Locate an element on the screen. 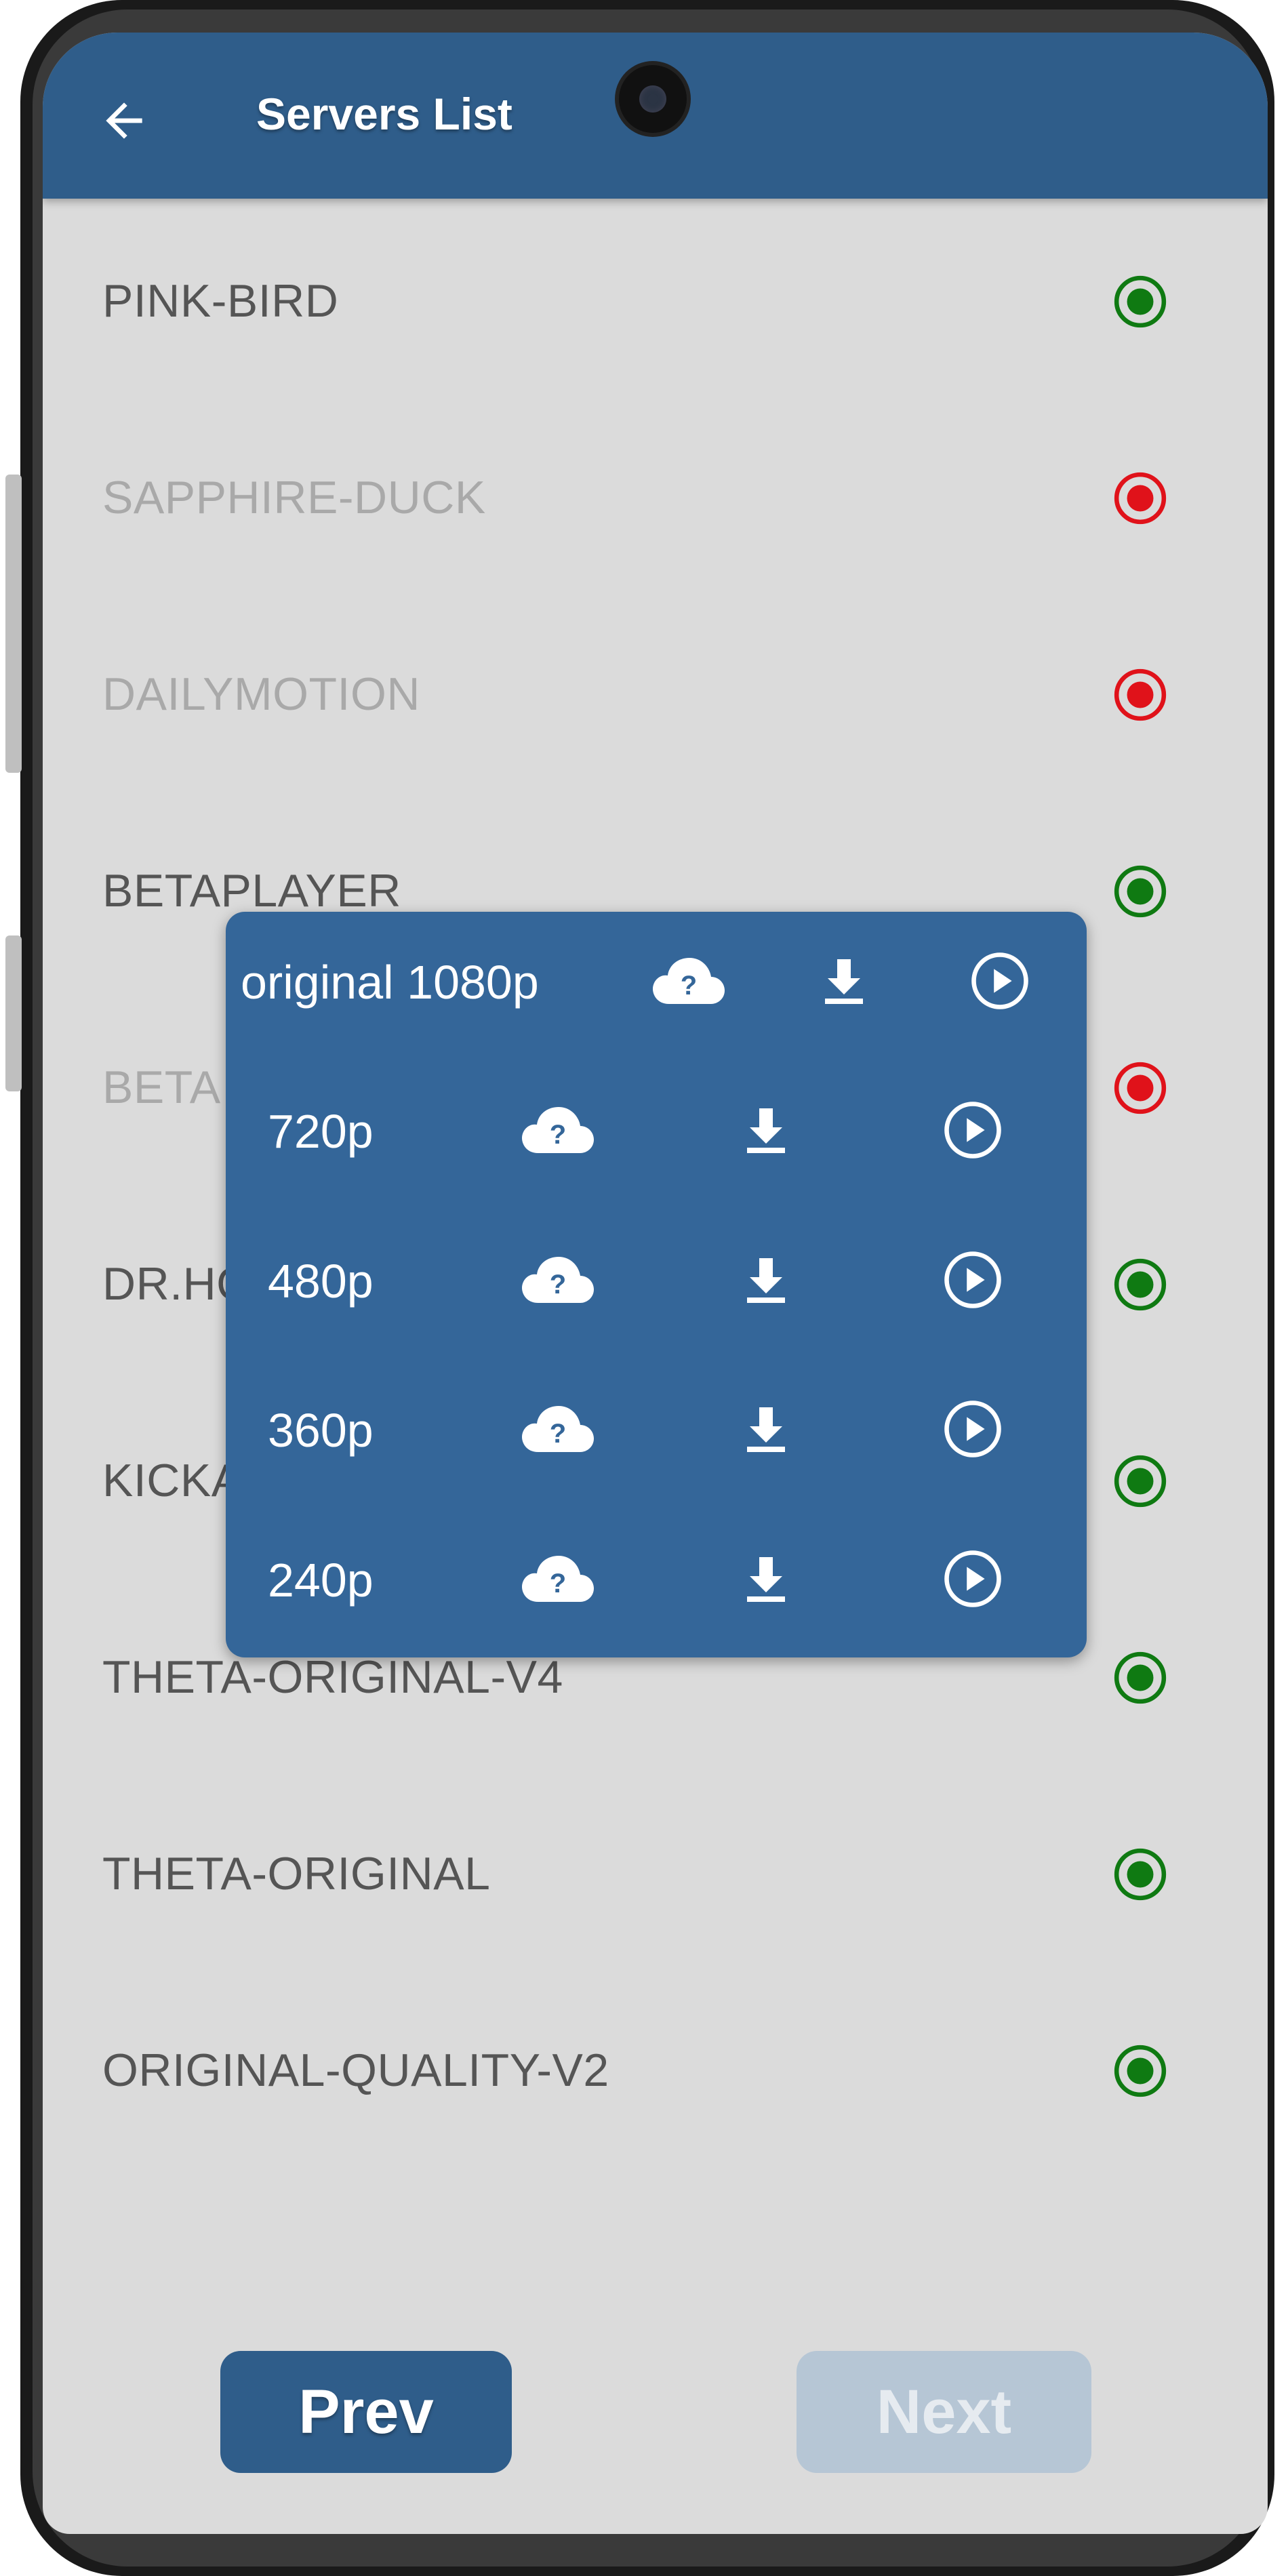  quality-label: 720p is located at coordinates (321, 1131).